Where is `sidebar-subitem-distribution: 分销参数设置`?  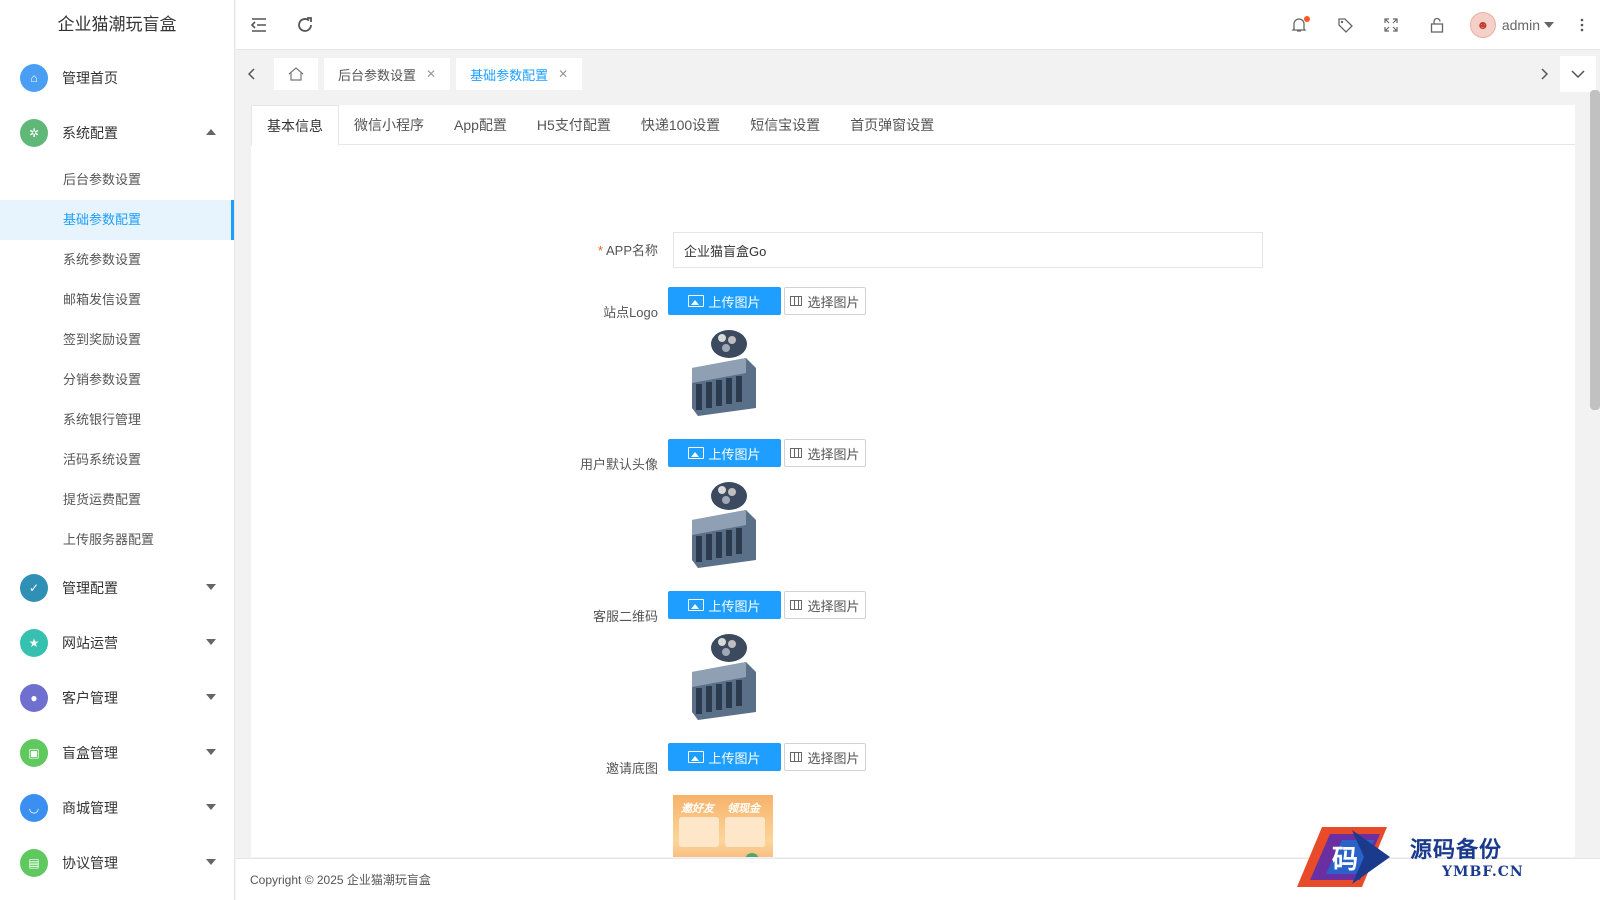 sidebar-subitem-distribution: 分销参数设置 is located at coordinates (117, 380).